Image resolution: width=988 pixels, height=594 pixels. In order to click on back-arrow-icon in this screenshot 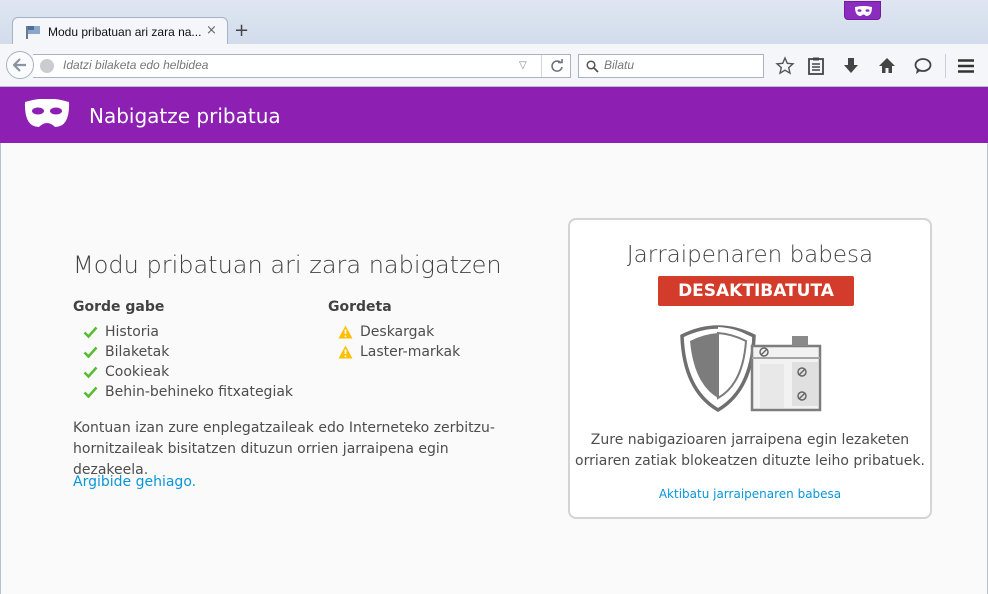, I will do `click(19, 65)`.